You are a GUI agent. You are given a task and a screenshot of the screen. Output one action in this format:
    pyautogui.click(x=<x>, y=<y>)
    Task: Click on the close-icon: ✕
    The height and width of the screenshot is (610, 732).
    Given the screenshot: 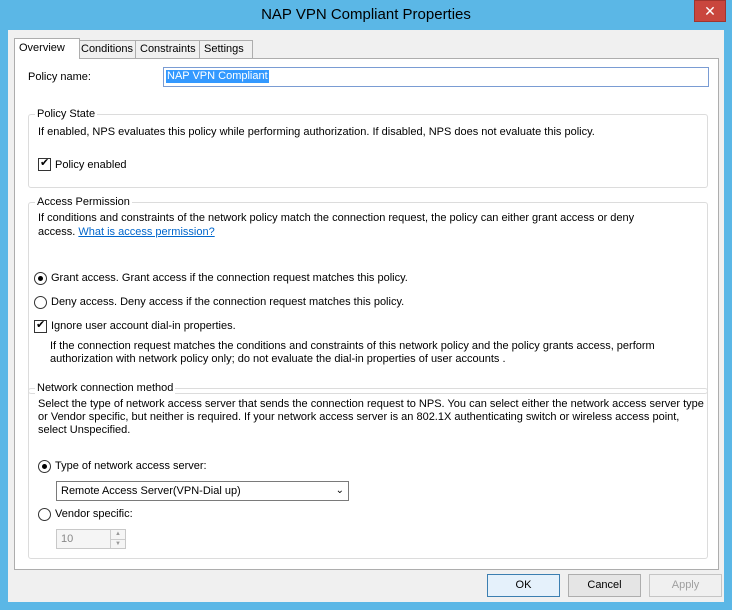 What is the action you would take?
    pyautogui.click(x=710, y=11)
    